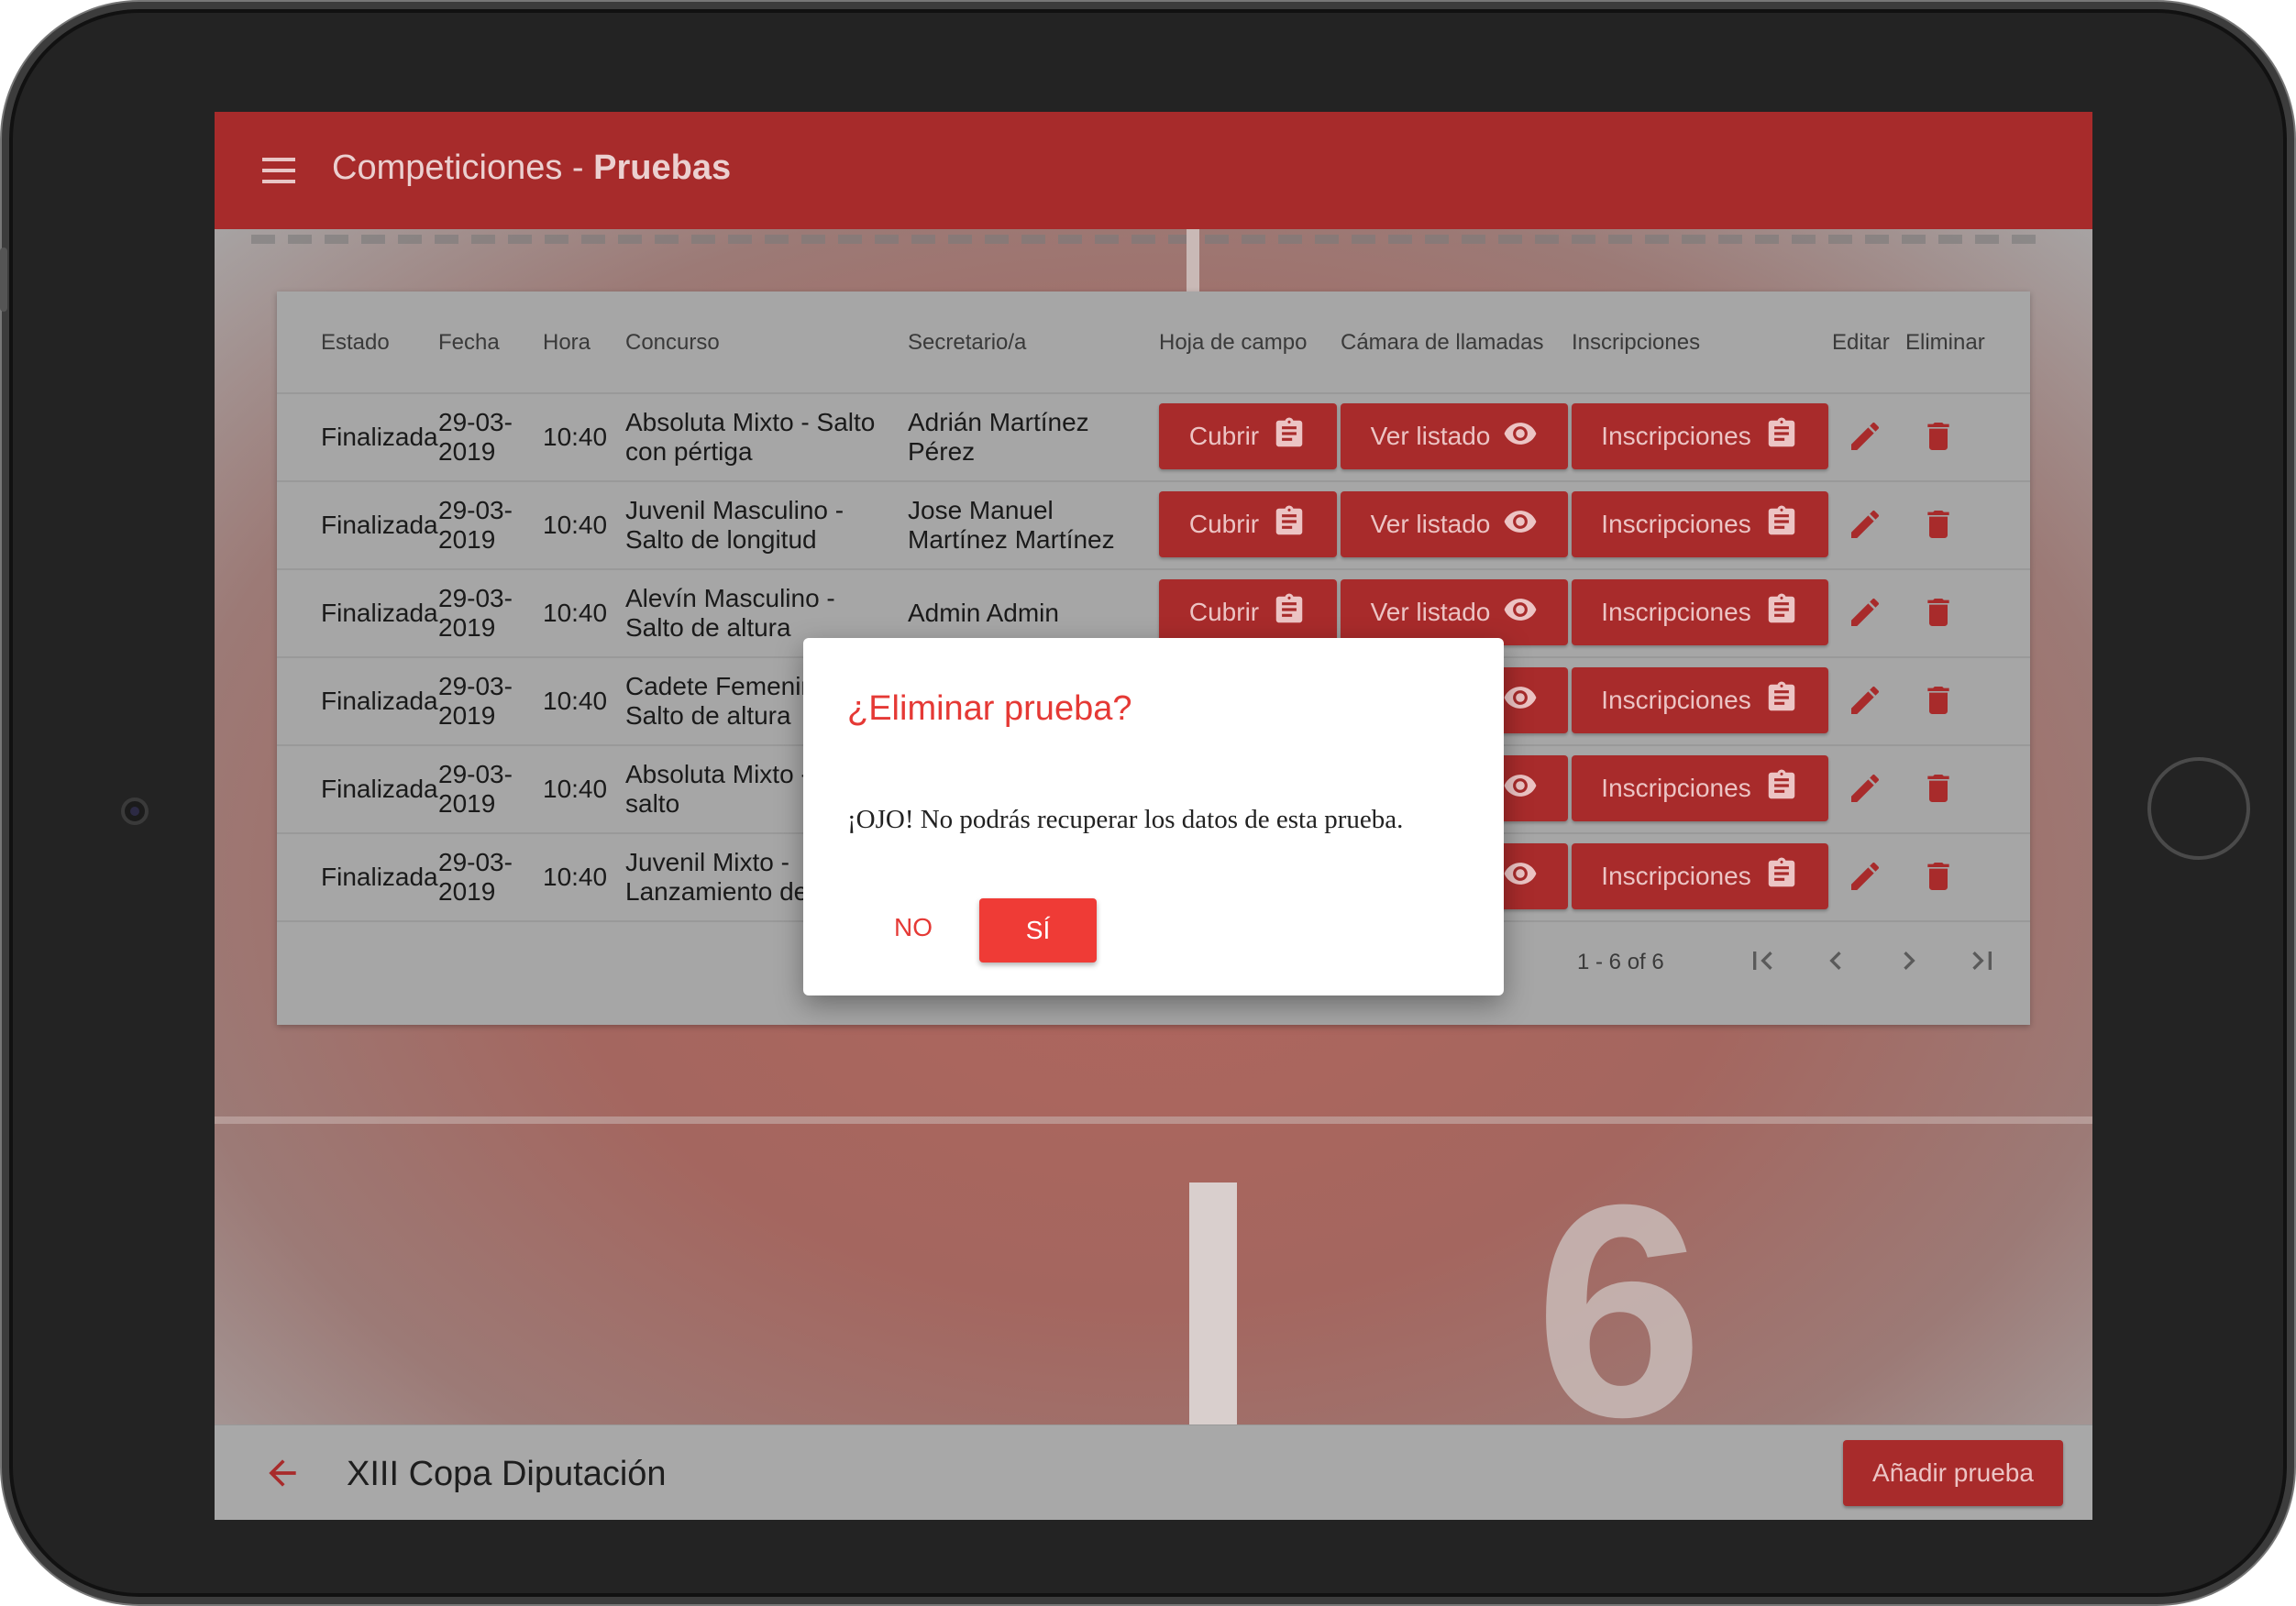 This screenshot has width=2296, height=1606. Describe the element at coordinates (730, 613) in the screenshot. I see `cell-concurso: Alevín Masculino - Salto de altura` at that location.